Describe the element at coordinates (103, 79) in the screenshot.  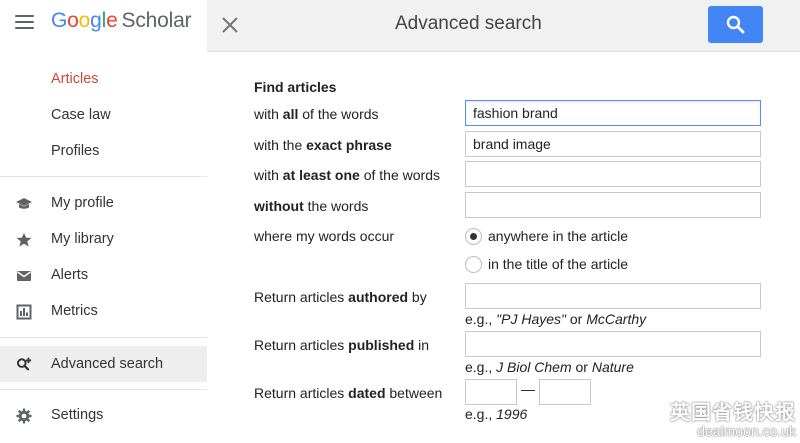
I see `sidebar-item-articles: Articles` at that location.